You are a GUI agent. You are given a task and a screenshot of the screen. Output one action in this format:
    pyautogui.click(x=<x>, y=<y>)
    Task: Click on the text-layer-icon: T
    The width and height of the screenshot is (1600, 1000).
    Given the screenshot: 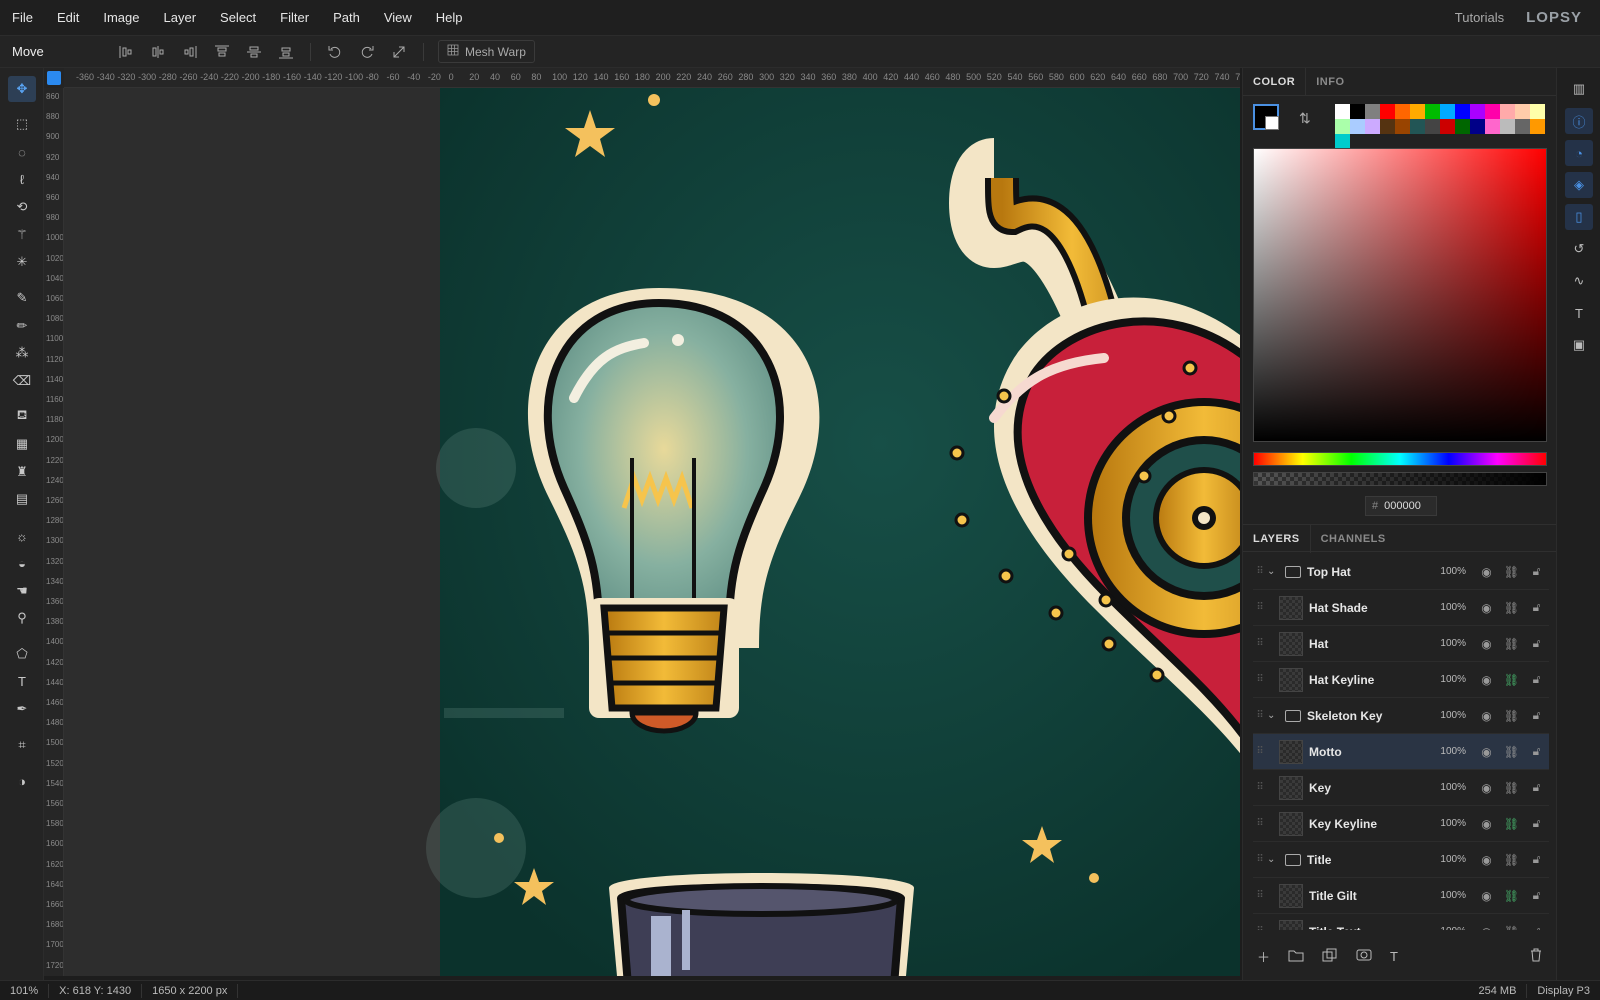 What is the action you would take?
    pyautogui.click(x=1394, y=956)
    